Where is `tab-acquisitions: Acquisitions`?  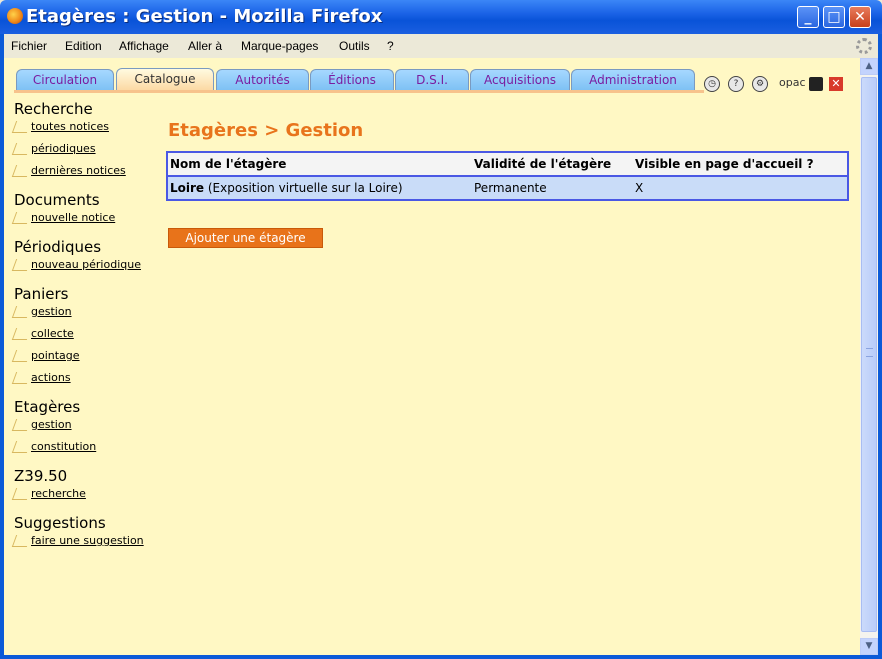
tab-acquisitions: Acquisitions is located at coordinates (520, 79).